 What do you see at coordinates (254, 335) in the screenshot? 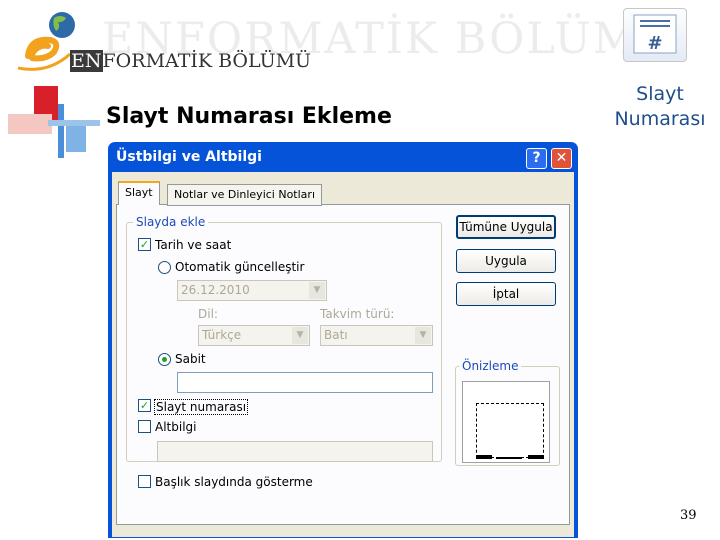
I see `language-dropdown: Türkçe ▼` at bounding box center [254, 335].